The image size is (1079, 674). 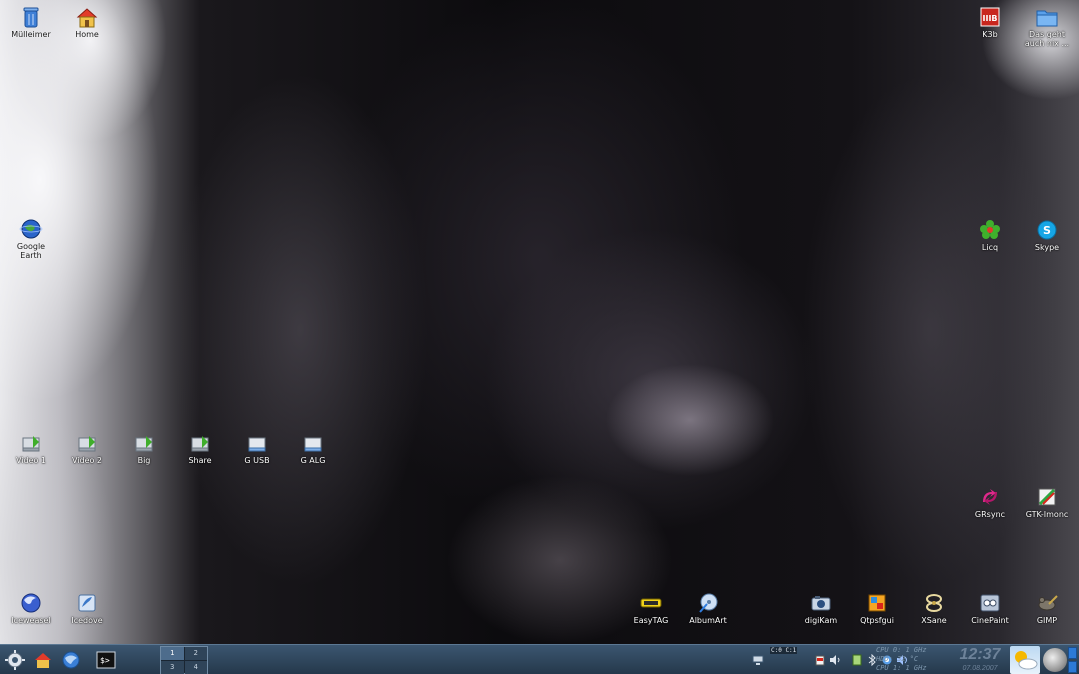 I want to click on desktop-icon-label: Mülleimer, so click(x=31, y=34).